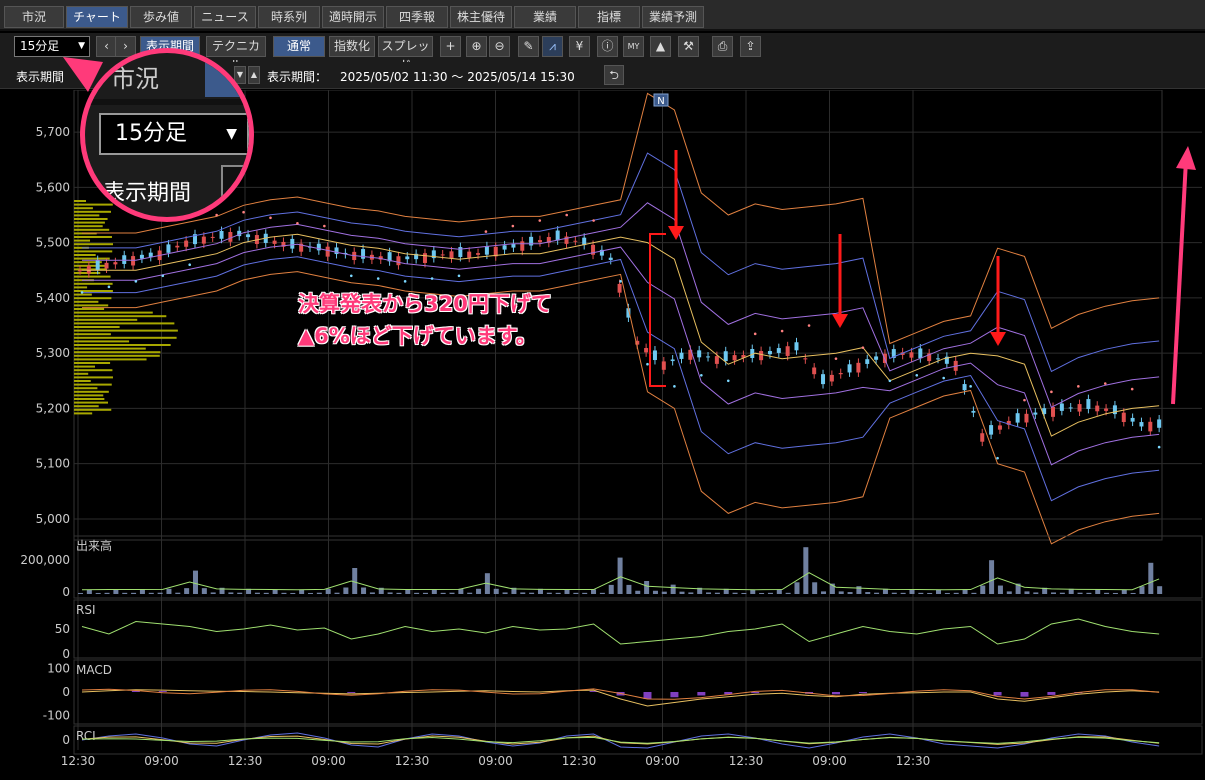 The height and width of the screenshot is (780, 1205). Describe the element at coordinates (417, 17) in the screenshot. I see `tab-6: 四季報` at that location.